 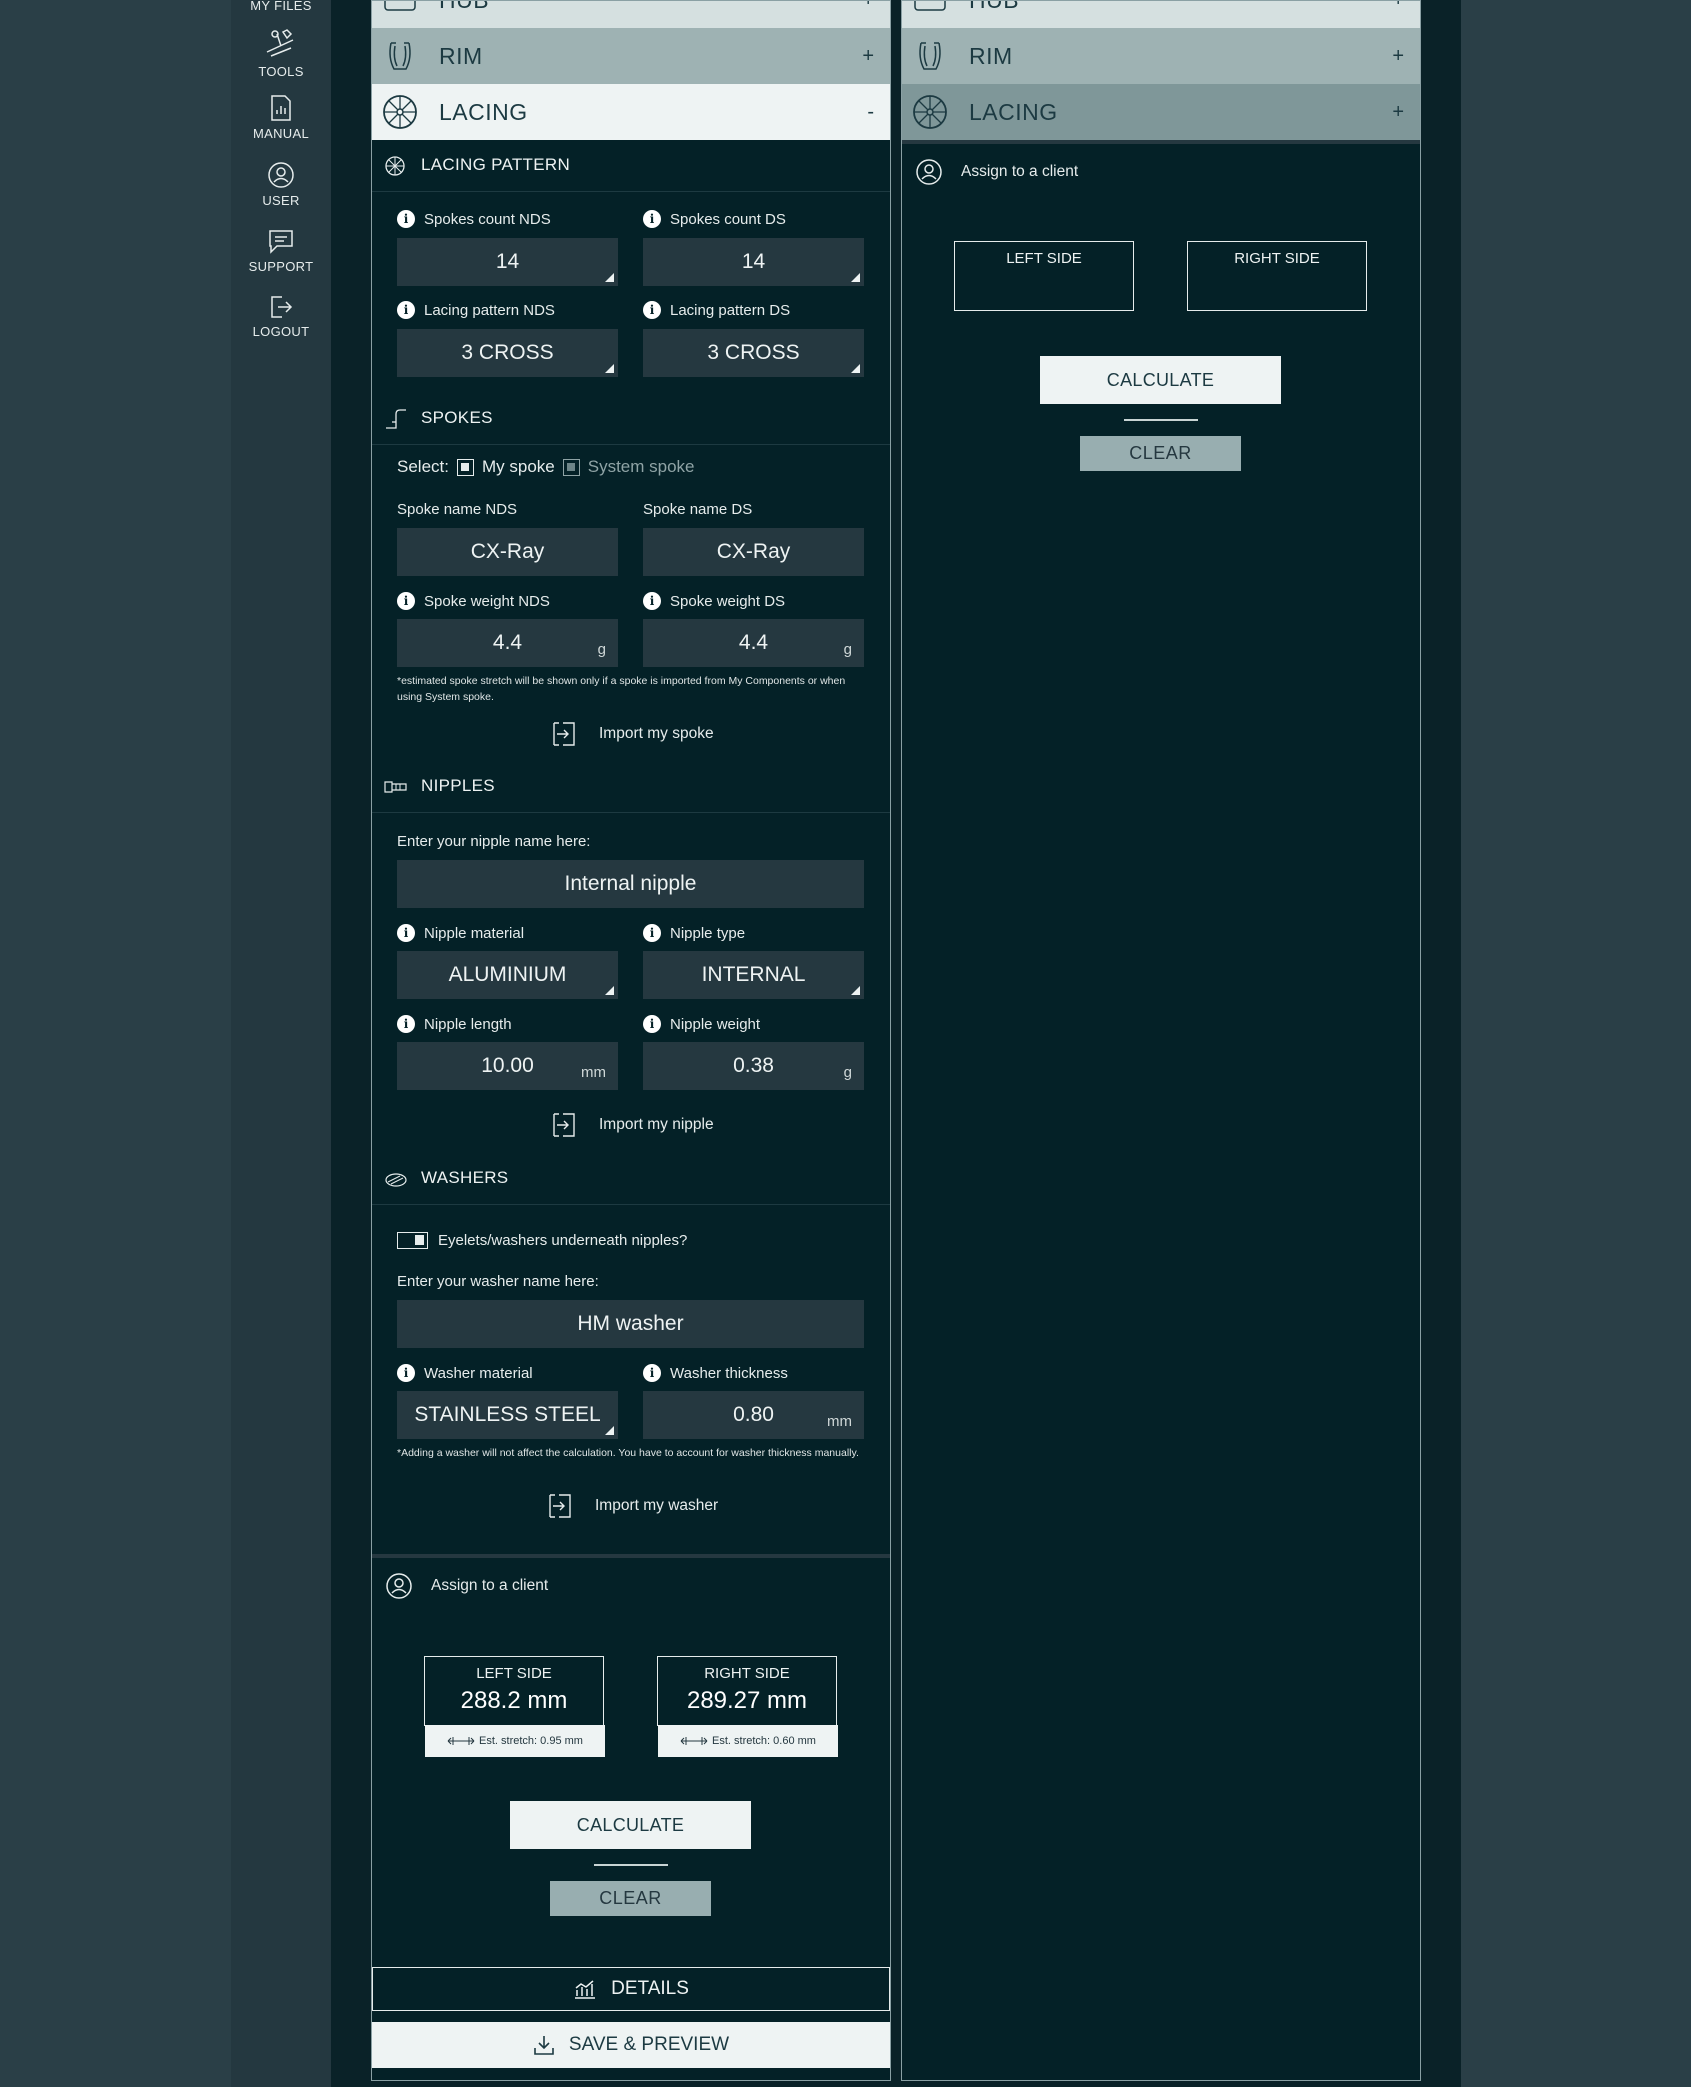 What do you see at coordinates (281, 316) in the screenshot?
I see `sidebar-item-logout: LOGOUT` at bounding box center [281, 316].